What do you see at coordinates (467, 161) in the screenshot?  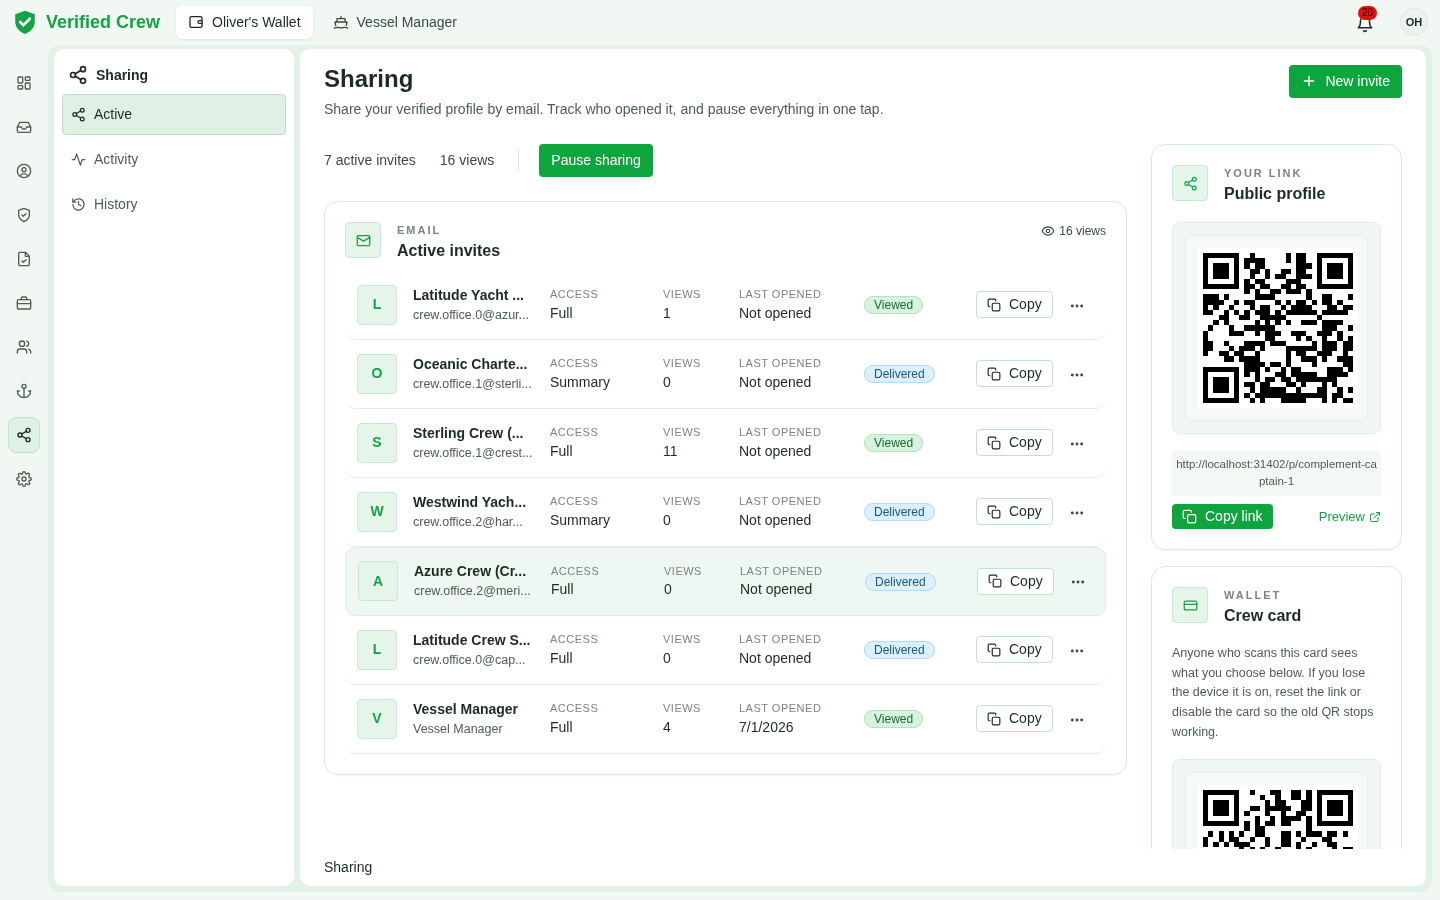 I see `stat-text: 16 views` at bounding box center [467, 161].